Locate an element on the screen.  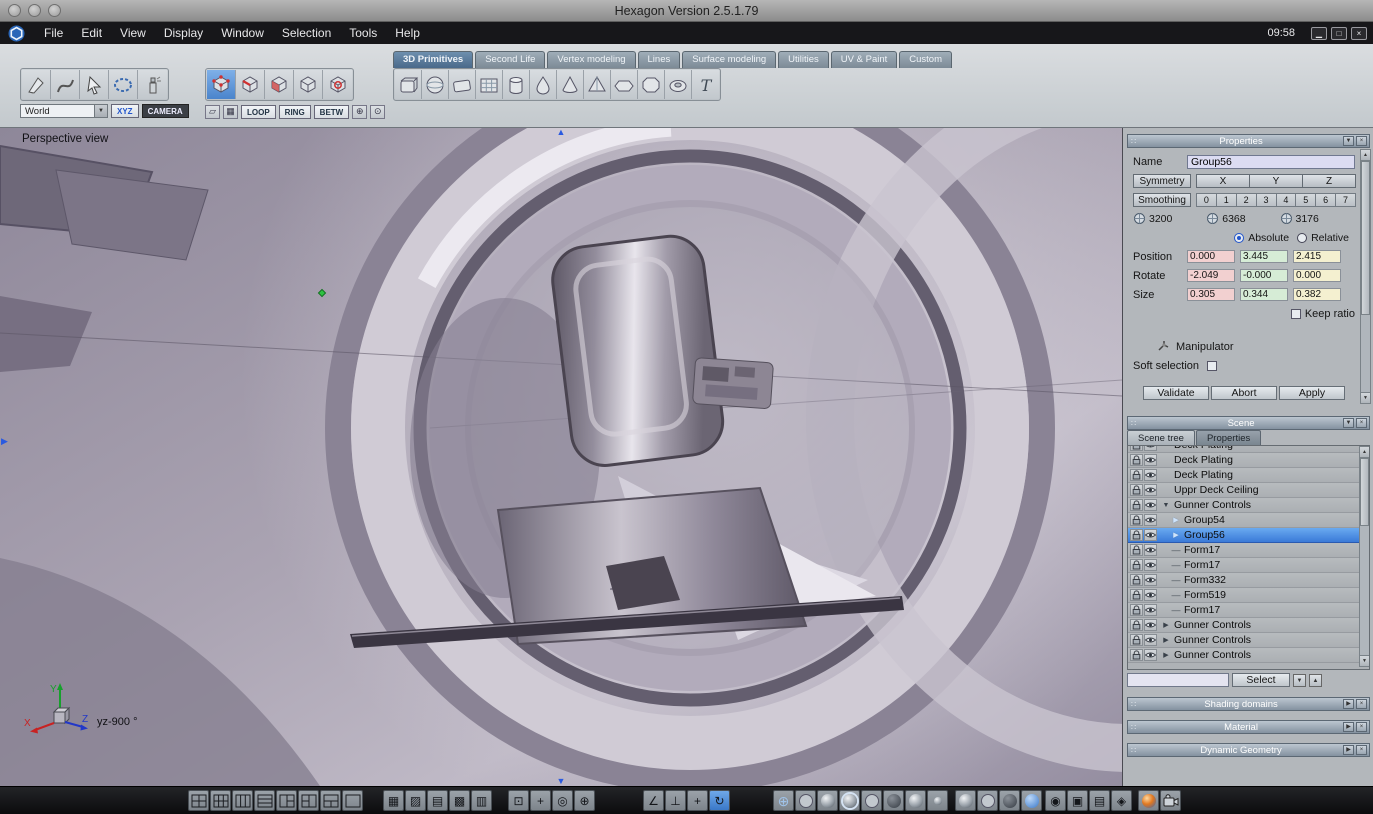
minimize-button: ▁ is located at coordinates (1319, 33).